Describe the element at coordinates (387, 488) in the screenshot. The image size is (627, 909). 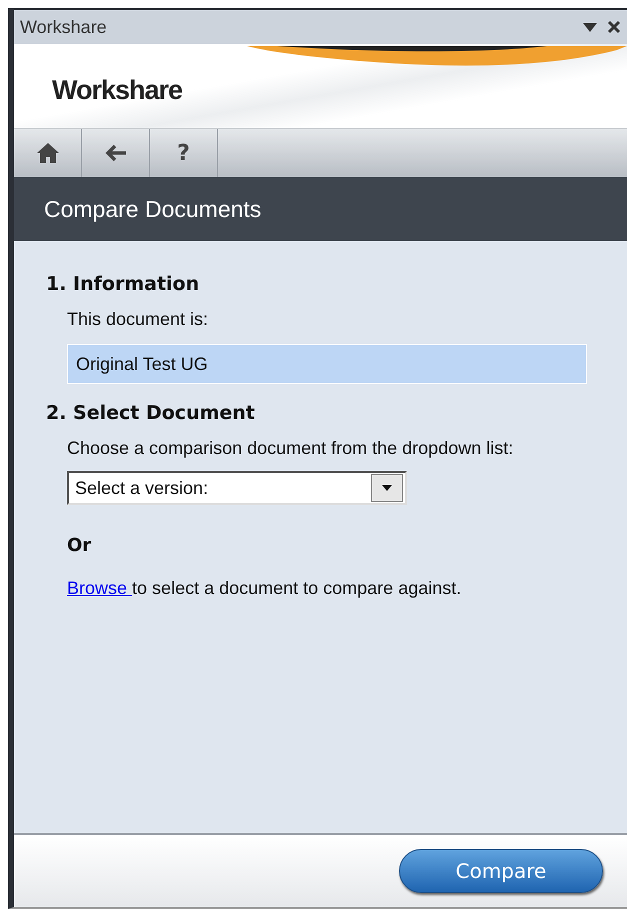
I see `caret-icon` at that location.